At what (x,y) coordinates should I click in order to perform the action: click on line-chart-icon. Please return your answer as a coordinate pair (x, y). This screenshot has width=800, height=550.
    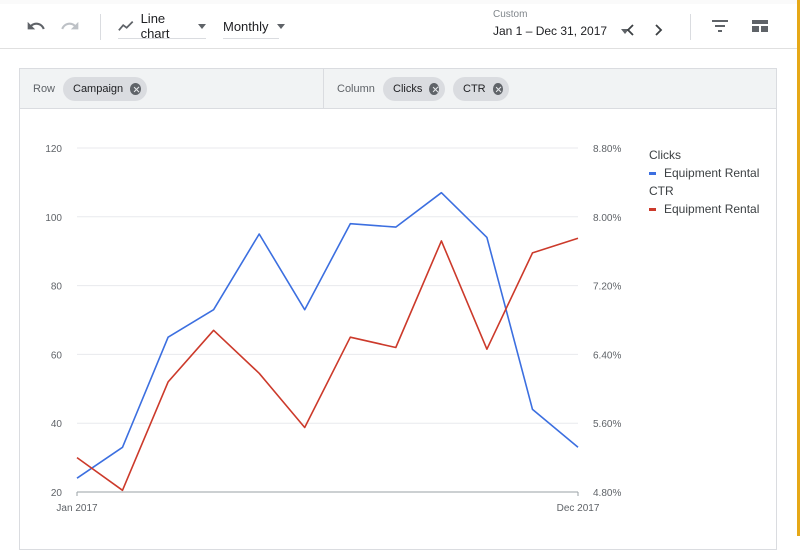
    Looking at the image, I should click on (126, 26).